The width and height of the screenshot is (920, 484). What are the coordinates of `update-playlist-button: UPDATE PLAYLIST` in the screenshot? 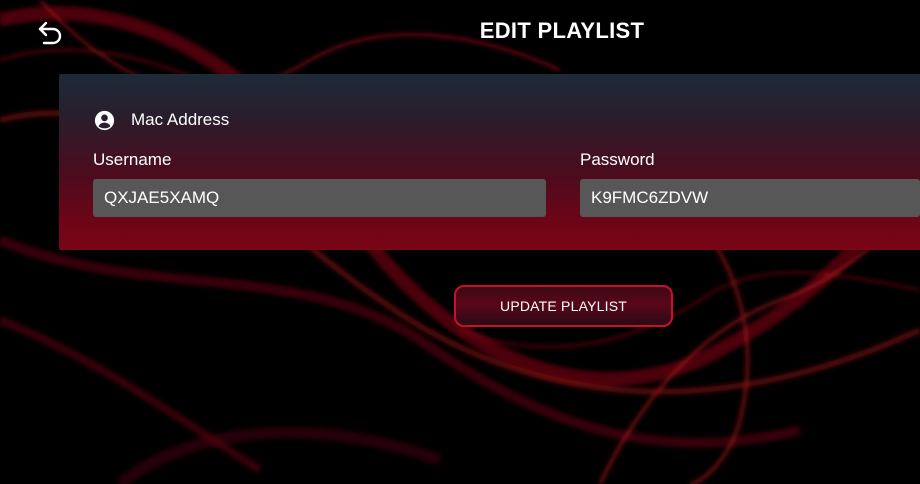 It's located at (563, 306).